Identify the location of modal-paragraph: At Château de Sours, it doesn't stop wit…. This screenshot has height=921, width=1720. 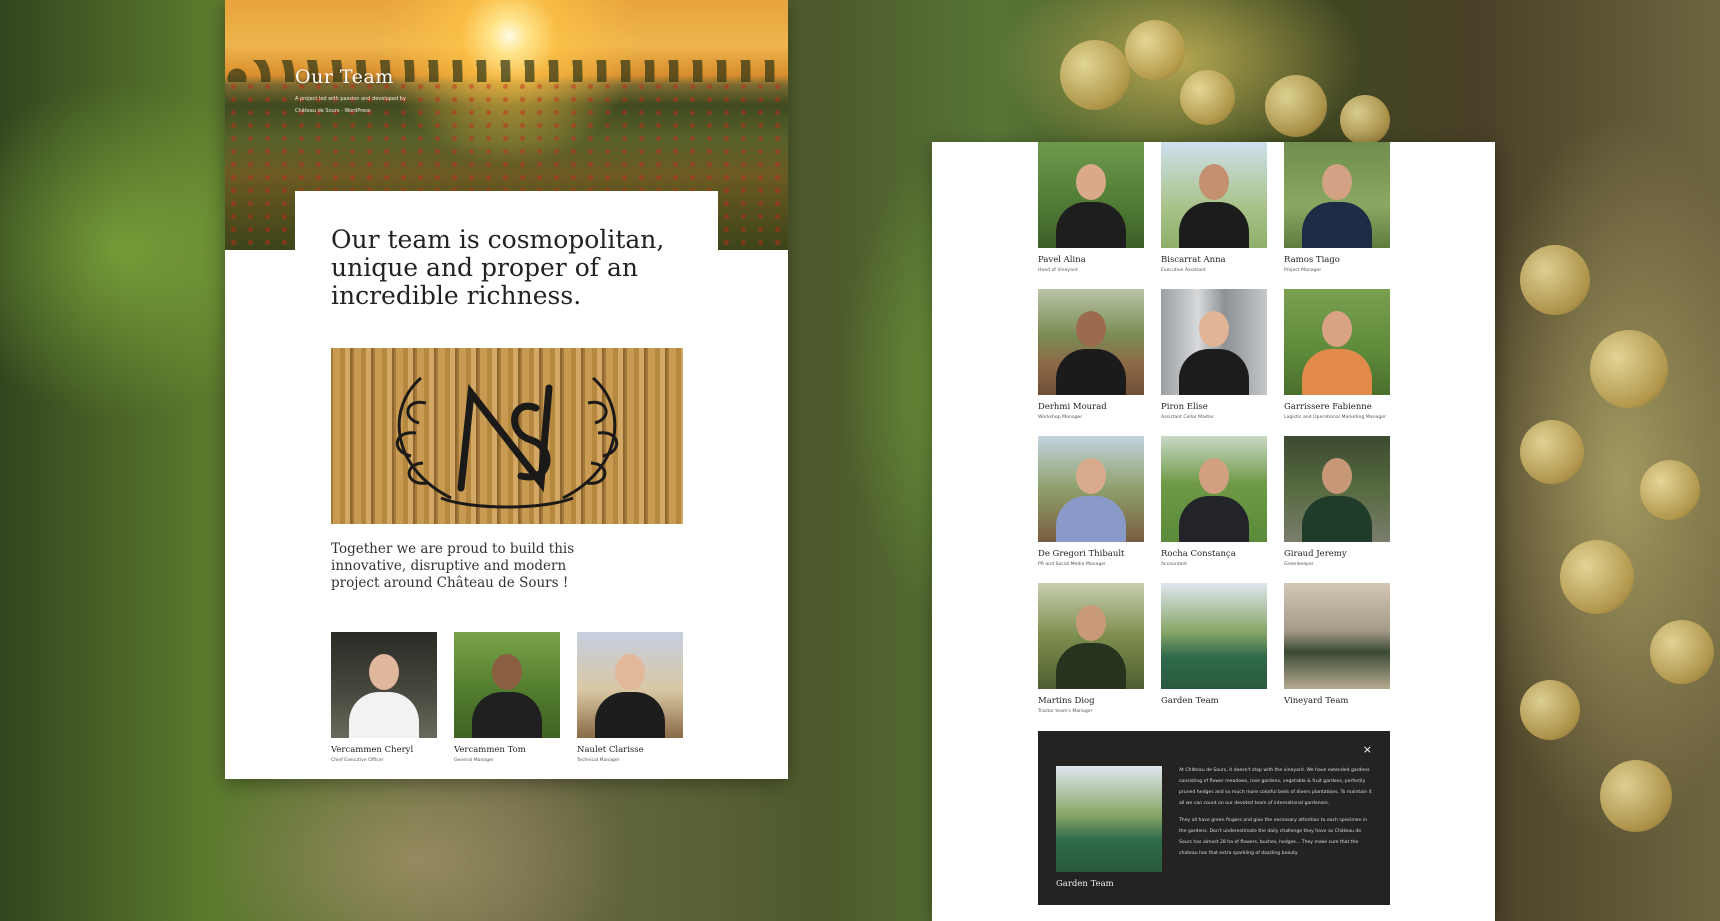
(1275, 787).